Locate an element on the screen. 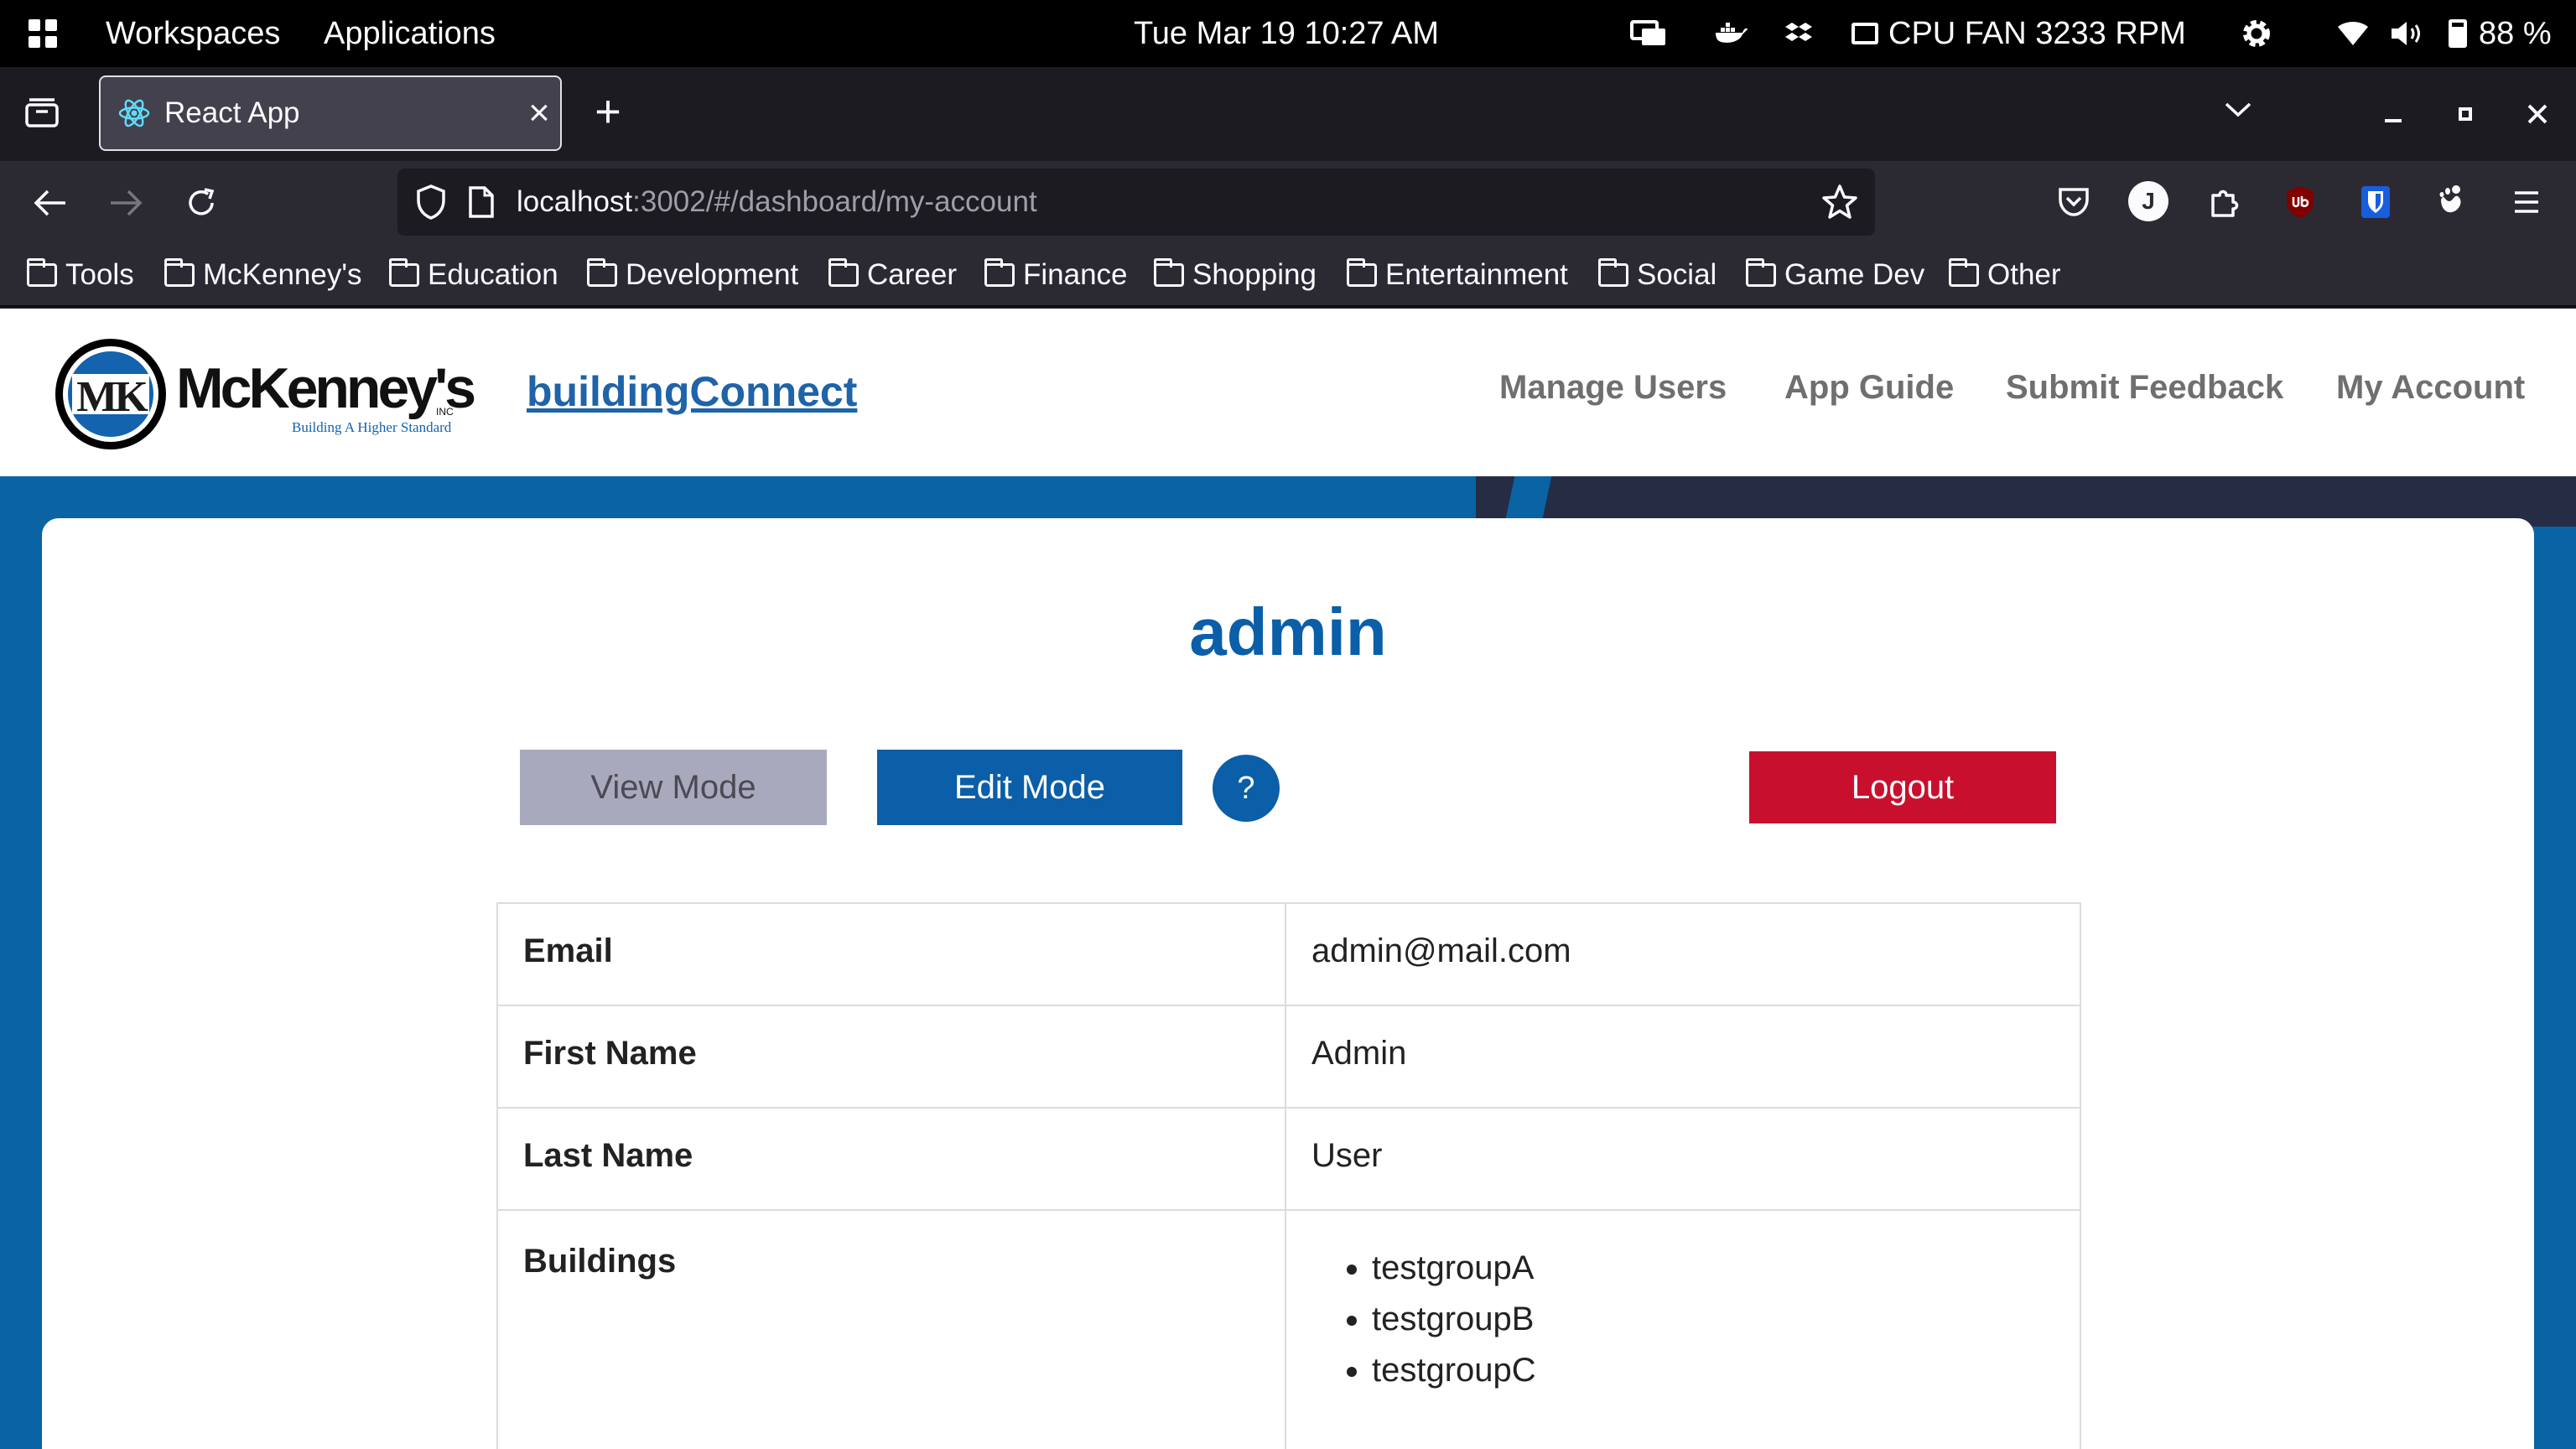 The image size is (2576, 1449). bookmark-star-icon is located at coordinates (1839, 202).